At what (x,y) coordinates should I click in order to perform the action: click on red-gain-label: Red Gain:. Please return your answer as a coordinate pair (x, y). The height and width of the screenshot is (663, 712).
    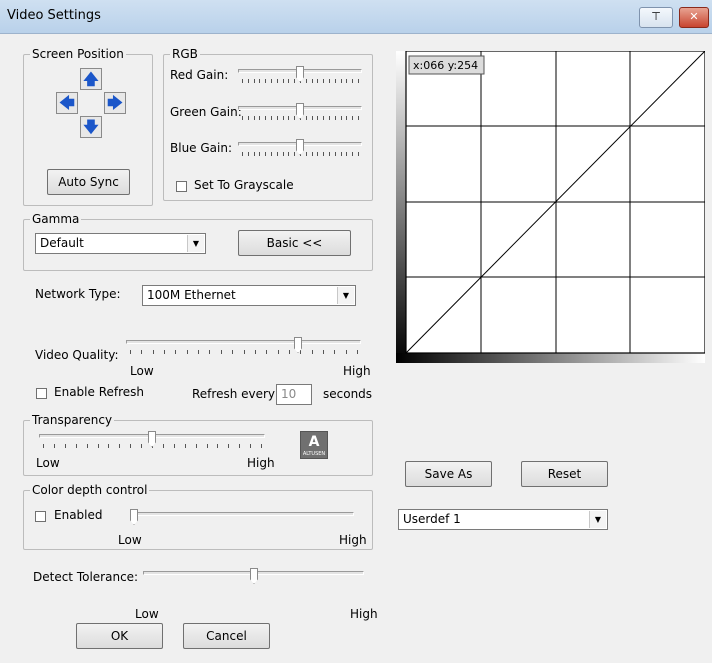
    Looking at the image, I should click on (199, 75).